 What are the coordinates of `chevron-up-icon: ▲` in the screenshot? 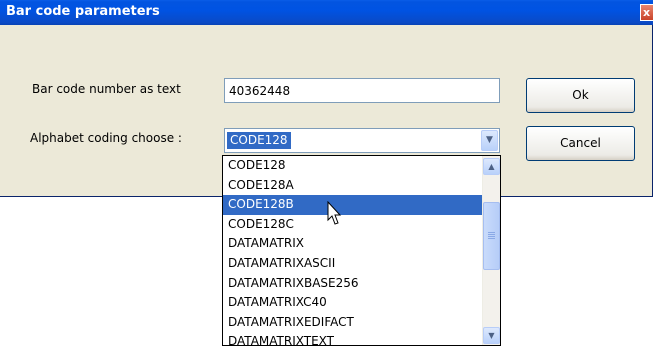 It's located at (491, 166).